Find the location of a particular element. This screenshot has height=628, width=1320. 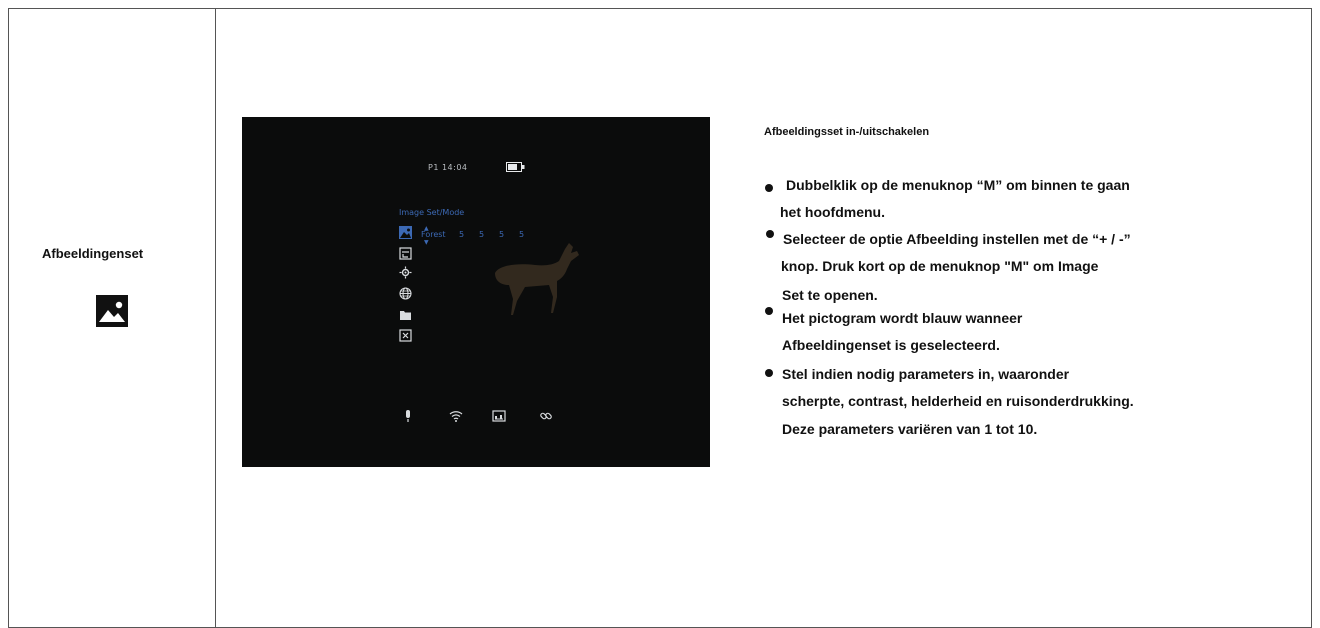

link-icon is located at coordinates (546, 416).